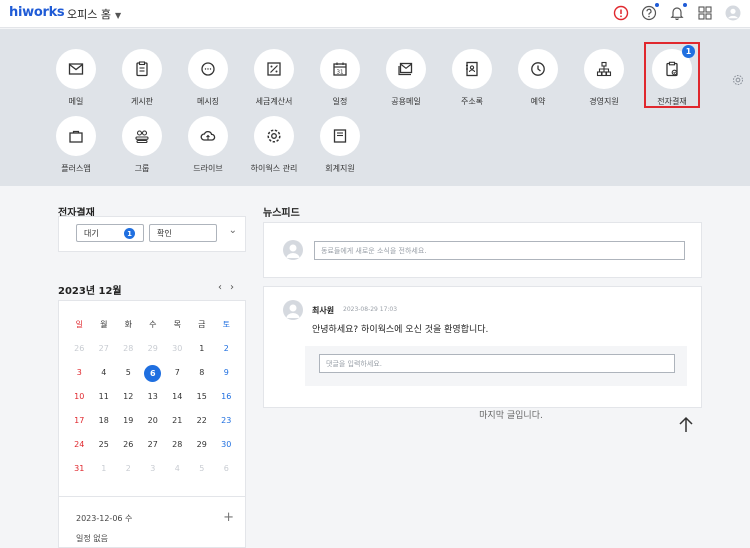 The width and height of the screenshot is (750, 548). What do you see at coordinates (340, 145) in the screenshot?
I see `app-accounting-support: 회계지원` at bounding box center [340, 145].